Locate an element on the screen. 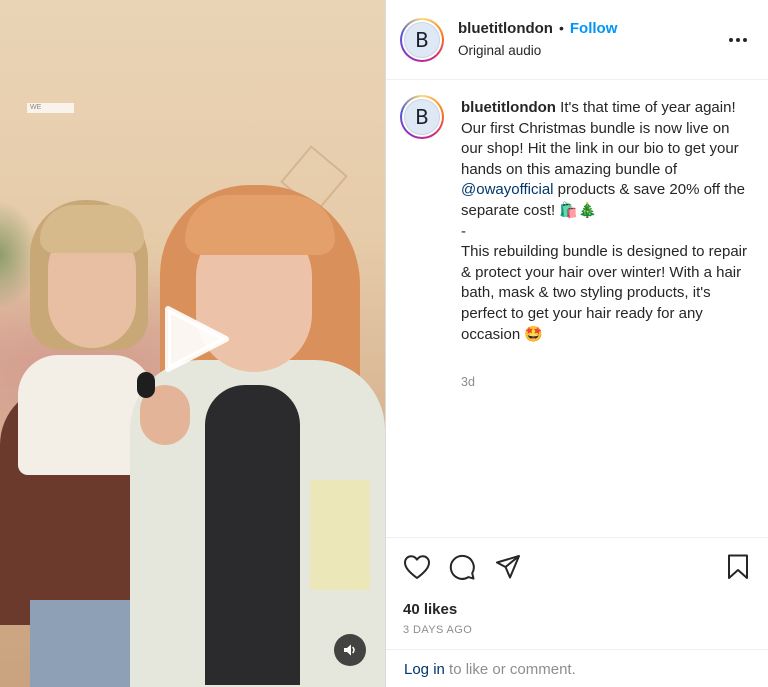 This screenshot has width=768, height=687. more-horizontal-icon is located at coordinates (738, 40).